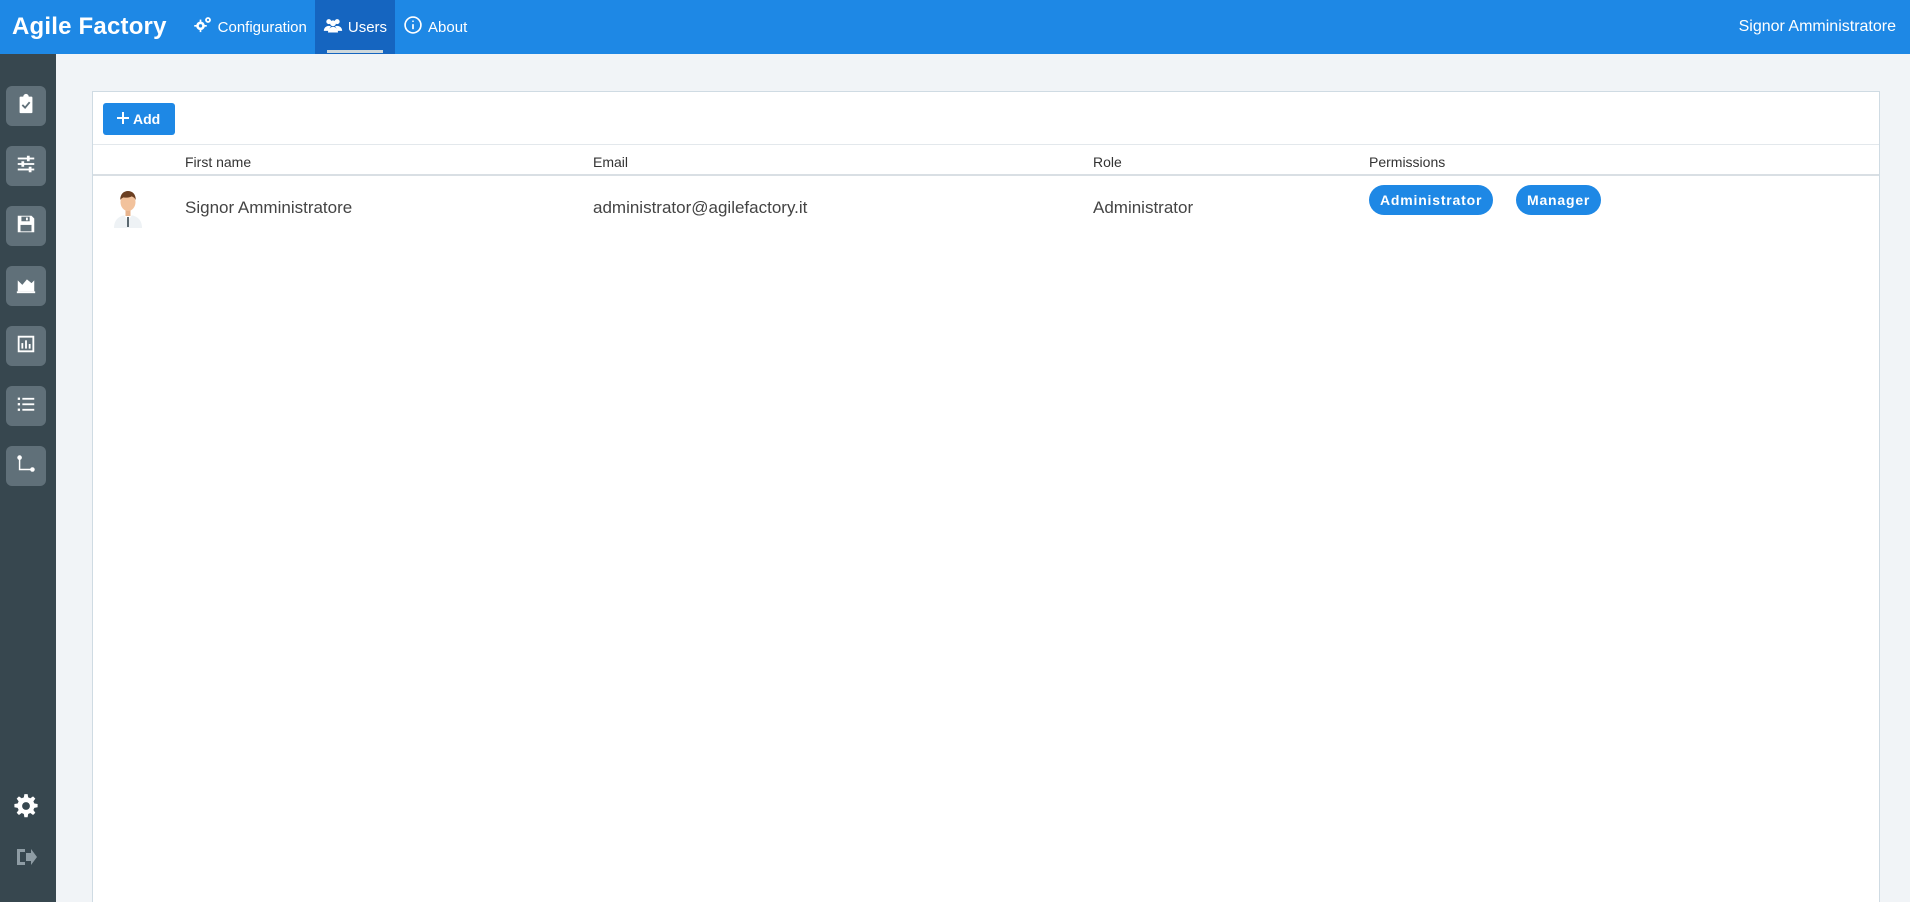  I want to click on column-header-role: Role, so click(1107, 162).